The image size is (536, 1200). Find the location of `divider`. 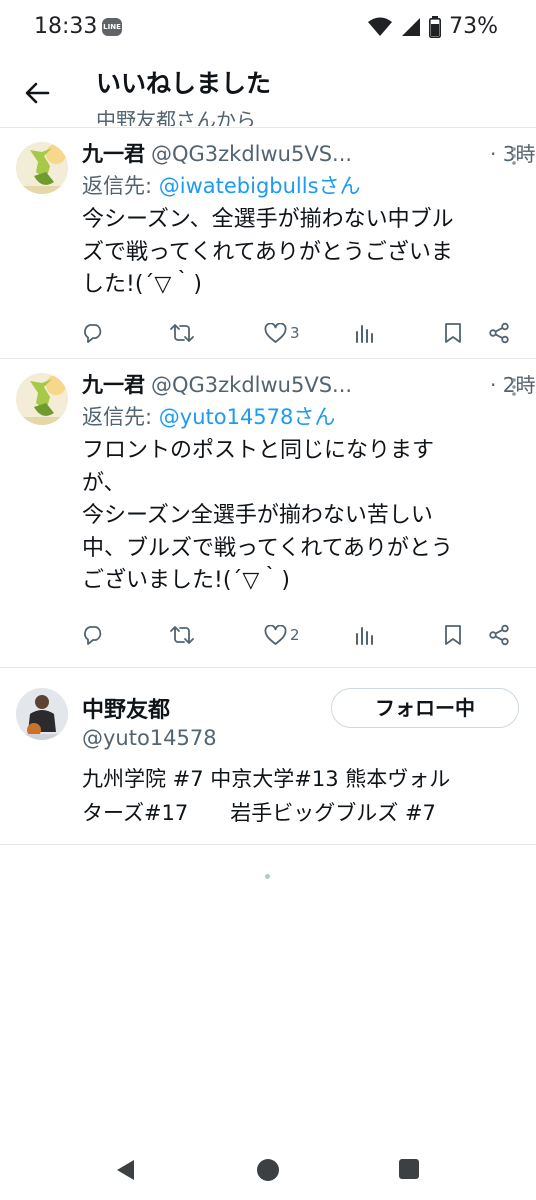

divider is located at coordinates (268, 844).